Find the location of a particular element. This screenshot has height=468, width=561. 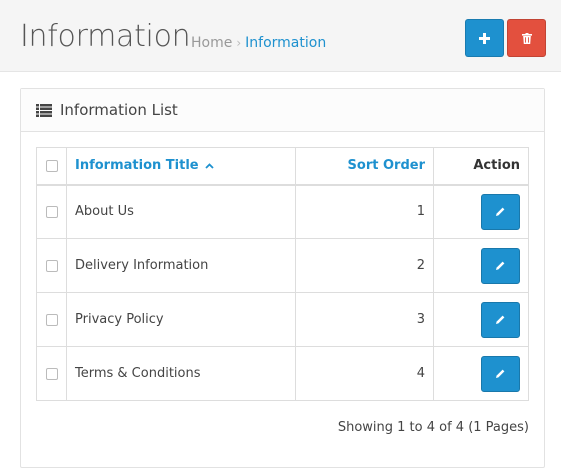

add-button is located at coordinates (484, 38).